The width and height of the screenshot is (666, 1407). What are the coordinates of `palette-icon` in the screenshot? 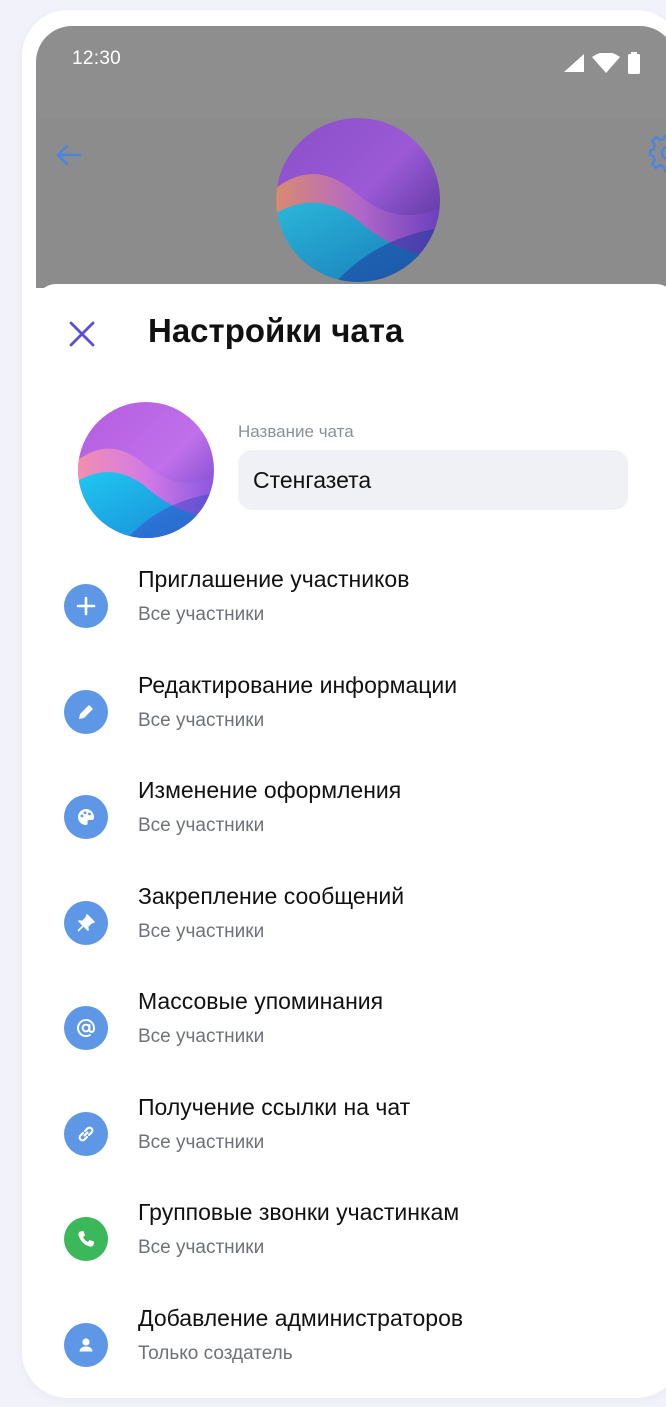 It's located at (86, 817).